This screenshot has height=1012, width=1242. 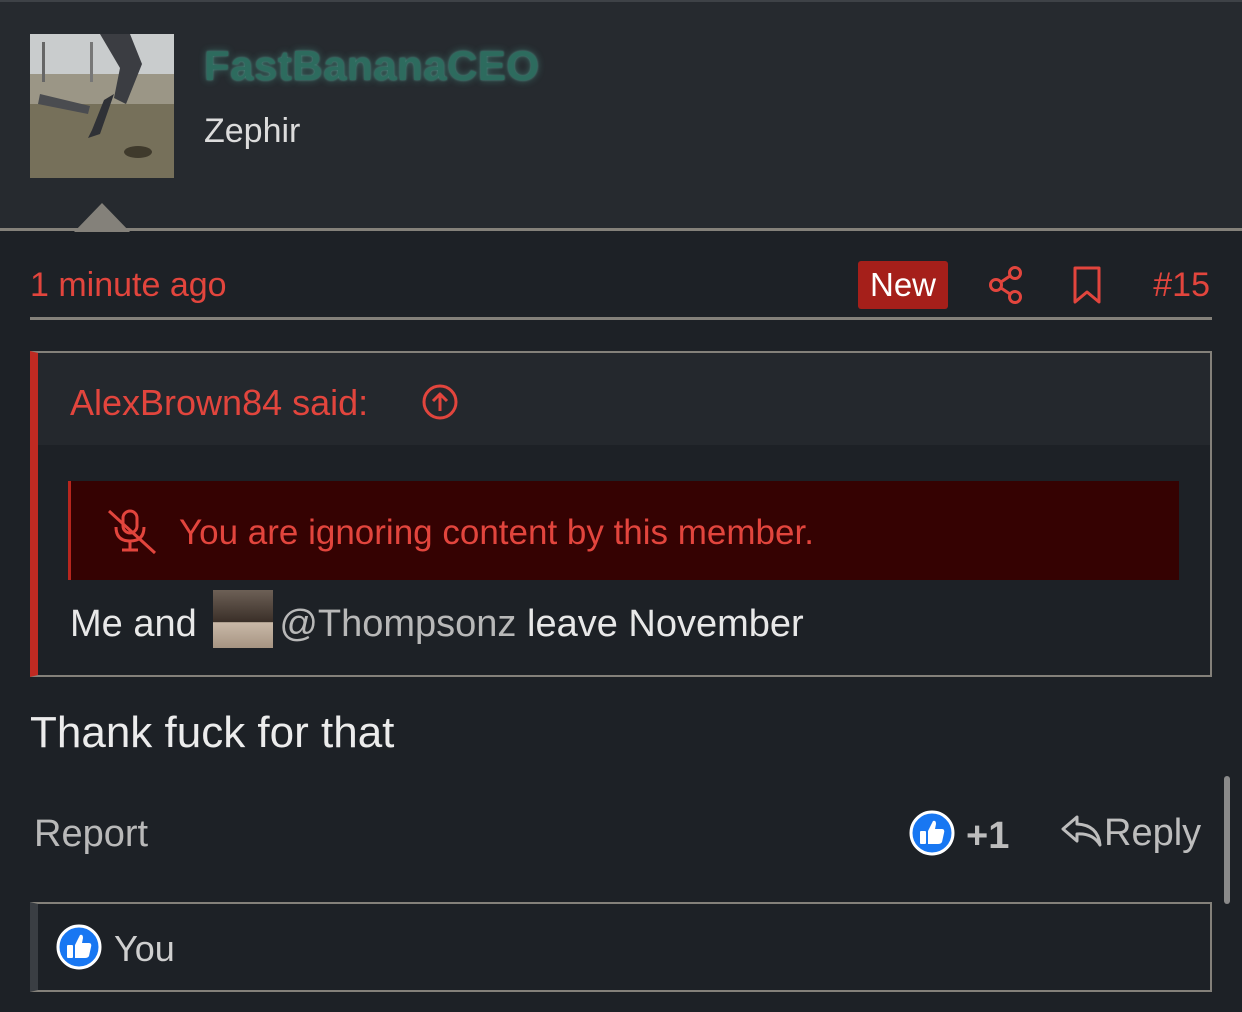 I want to click on reactions-bar: You, so click(x=621, y=947).